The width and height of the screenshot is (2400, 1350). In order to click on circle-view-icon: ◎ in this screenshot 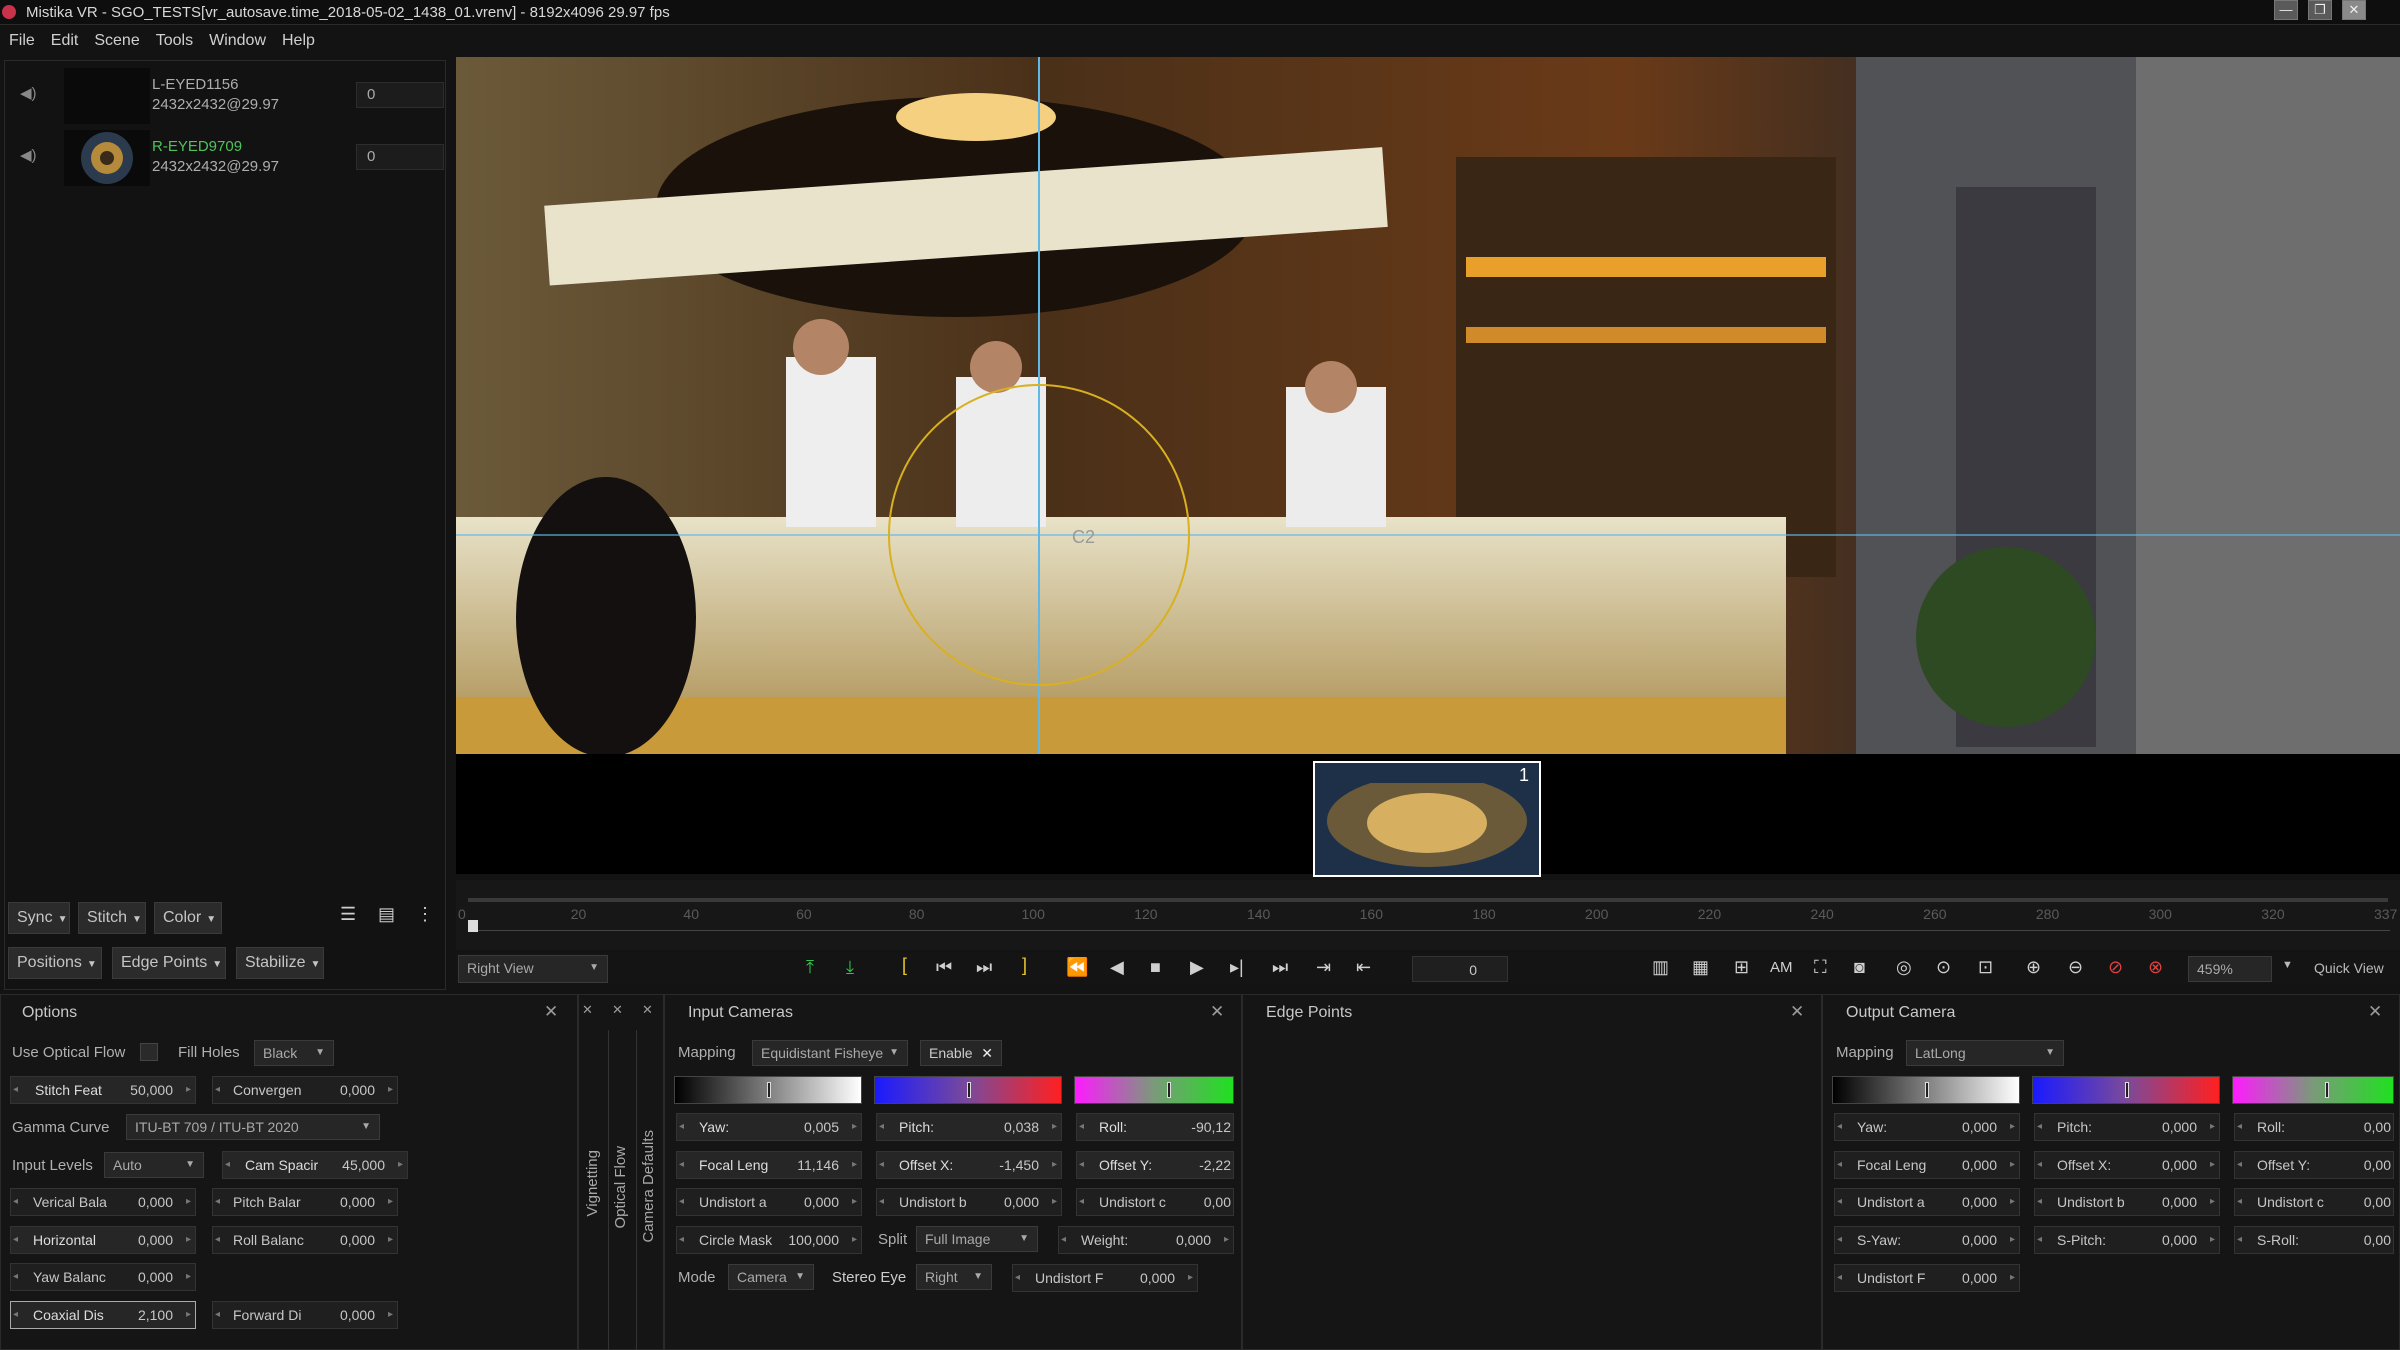, I will do `click(1904, 967)`.